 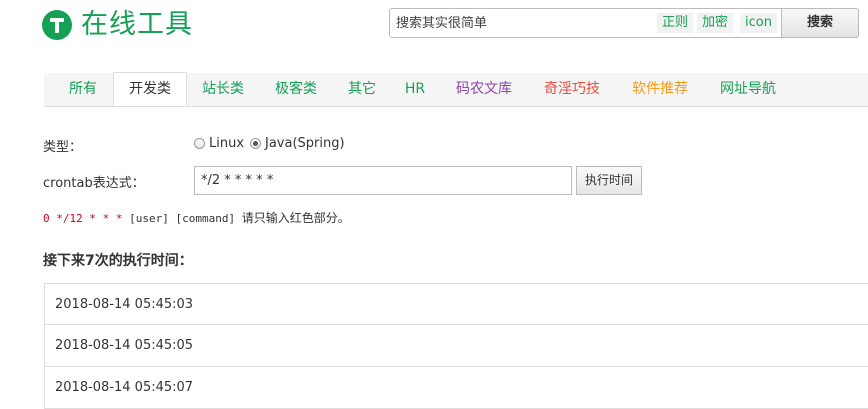 I want to click on logo-t-icon, so click(x=57, y=25).